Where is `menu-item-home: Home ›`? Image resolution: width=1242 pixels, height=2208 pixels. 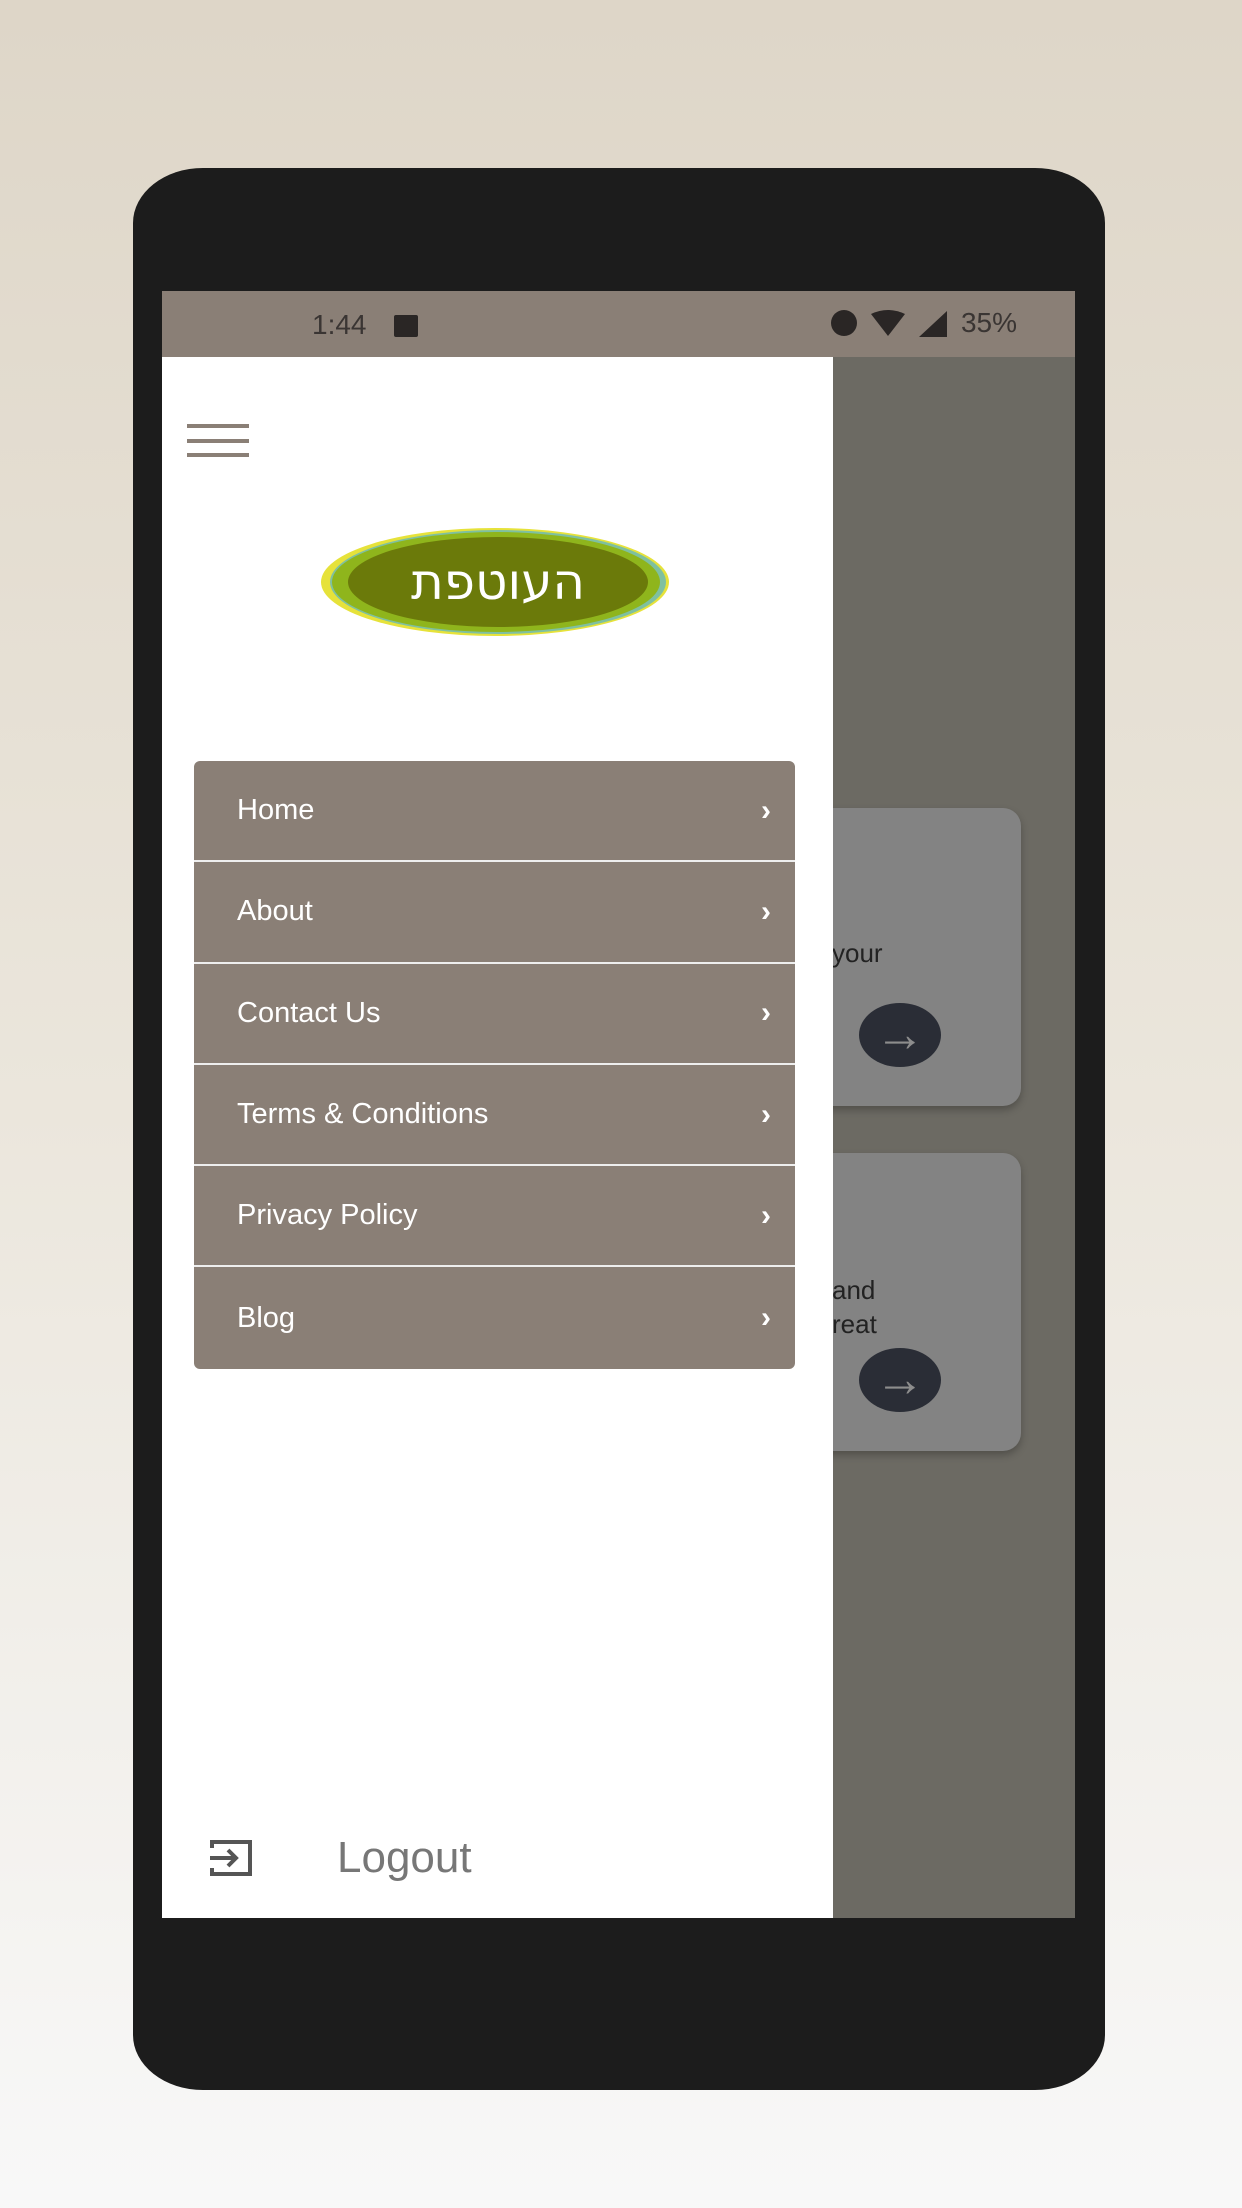 menu-item-home: Home › is located at coordinates (494, 812).